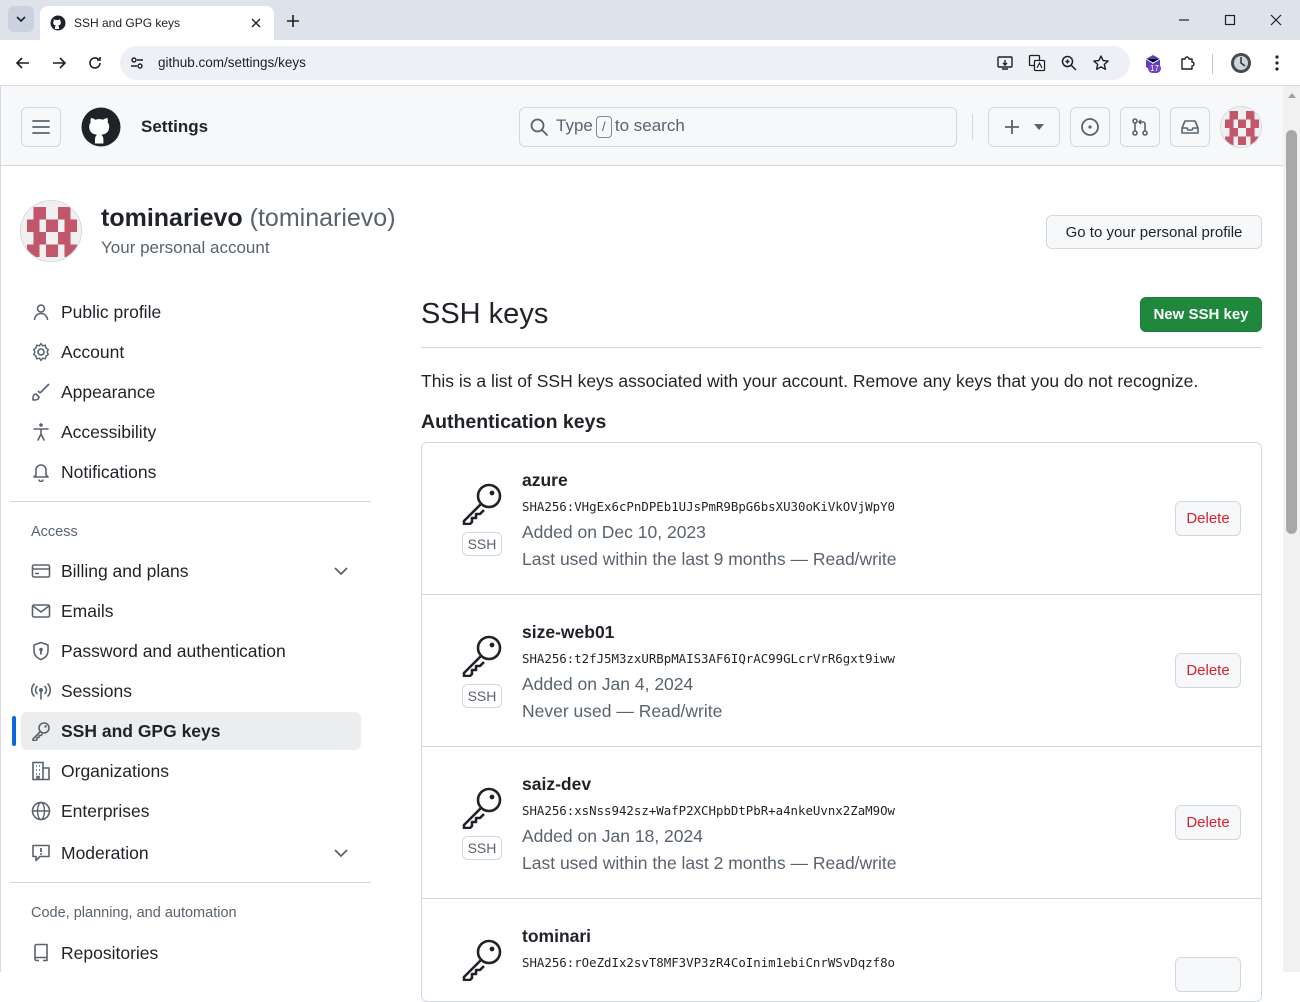 Image resolution: width=1300 pixels, height=1002 pixels. Describe the element at coordinates (137, 63) in the screenshot. I see `site-info-icon` at that location.